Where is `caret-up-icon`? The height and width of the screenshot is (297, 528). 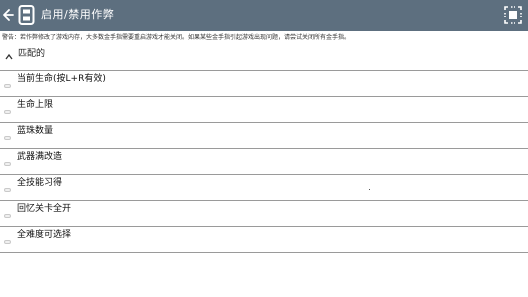
caret-up-icon is located at coordinates (9, 56).